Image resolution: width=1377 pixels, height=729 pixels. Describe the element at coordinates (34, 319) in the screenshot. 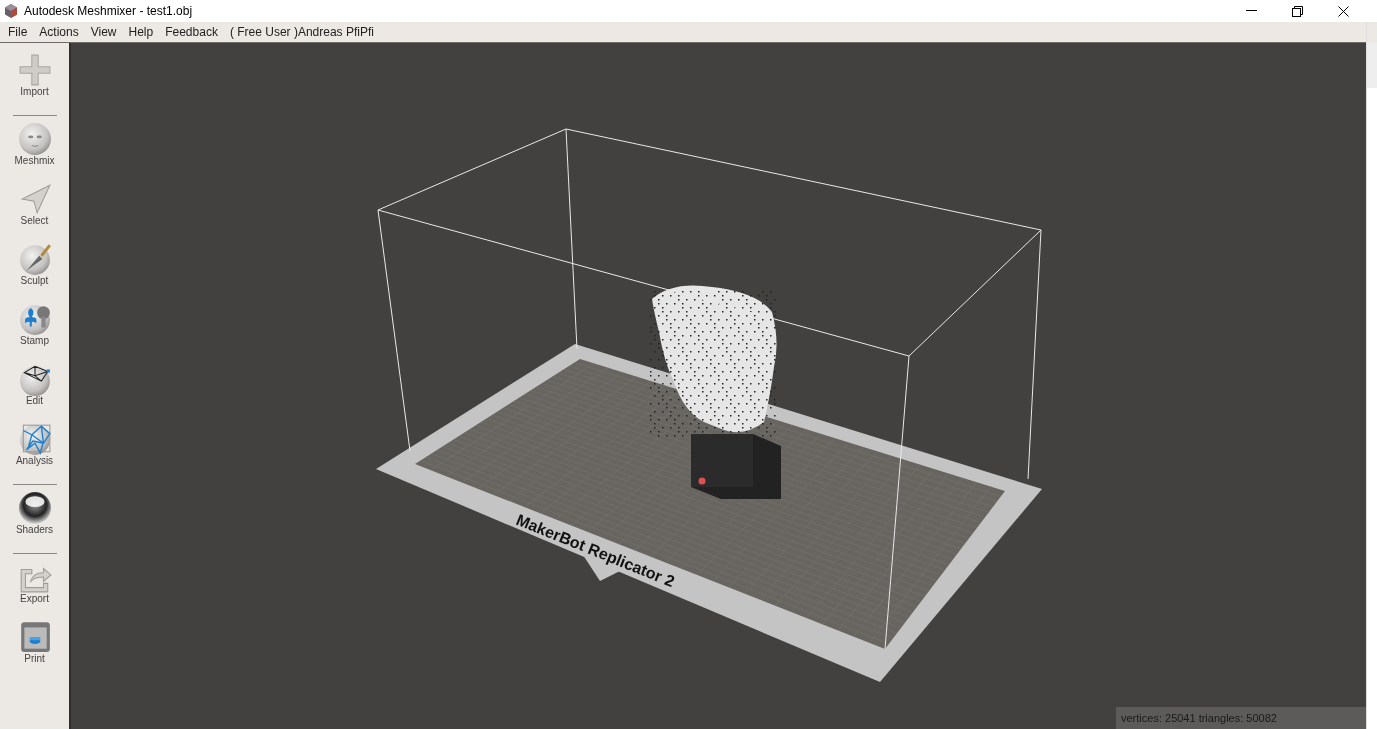

I see `sphere-stamp-icon` at that location.